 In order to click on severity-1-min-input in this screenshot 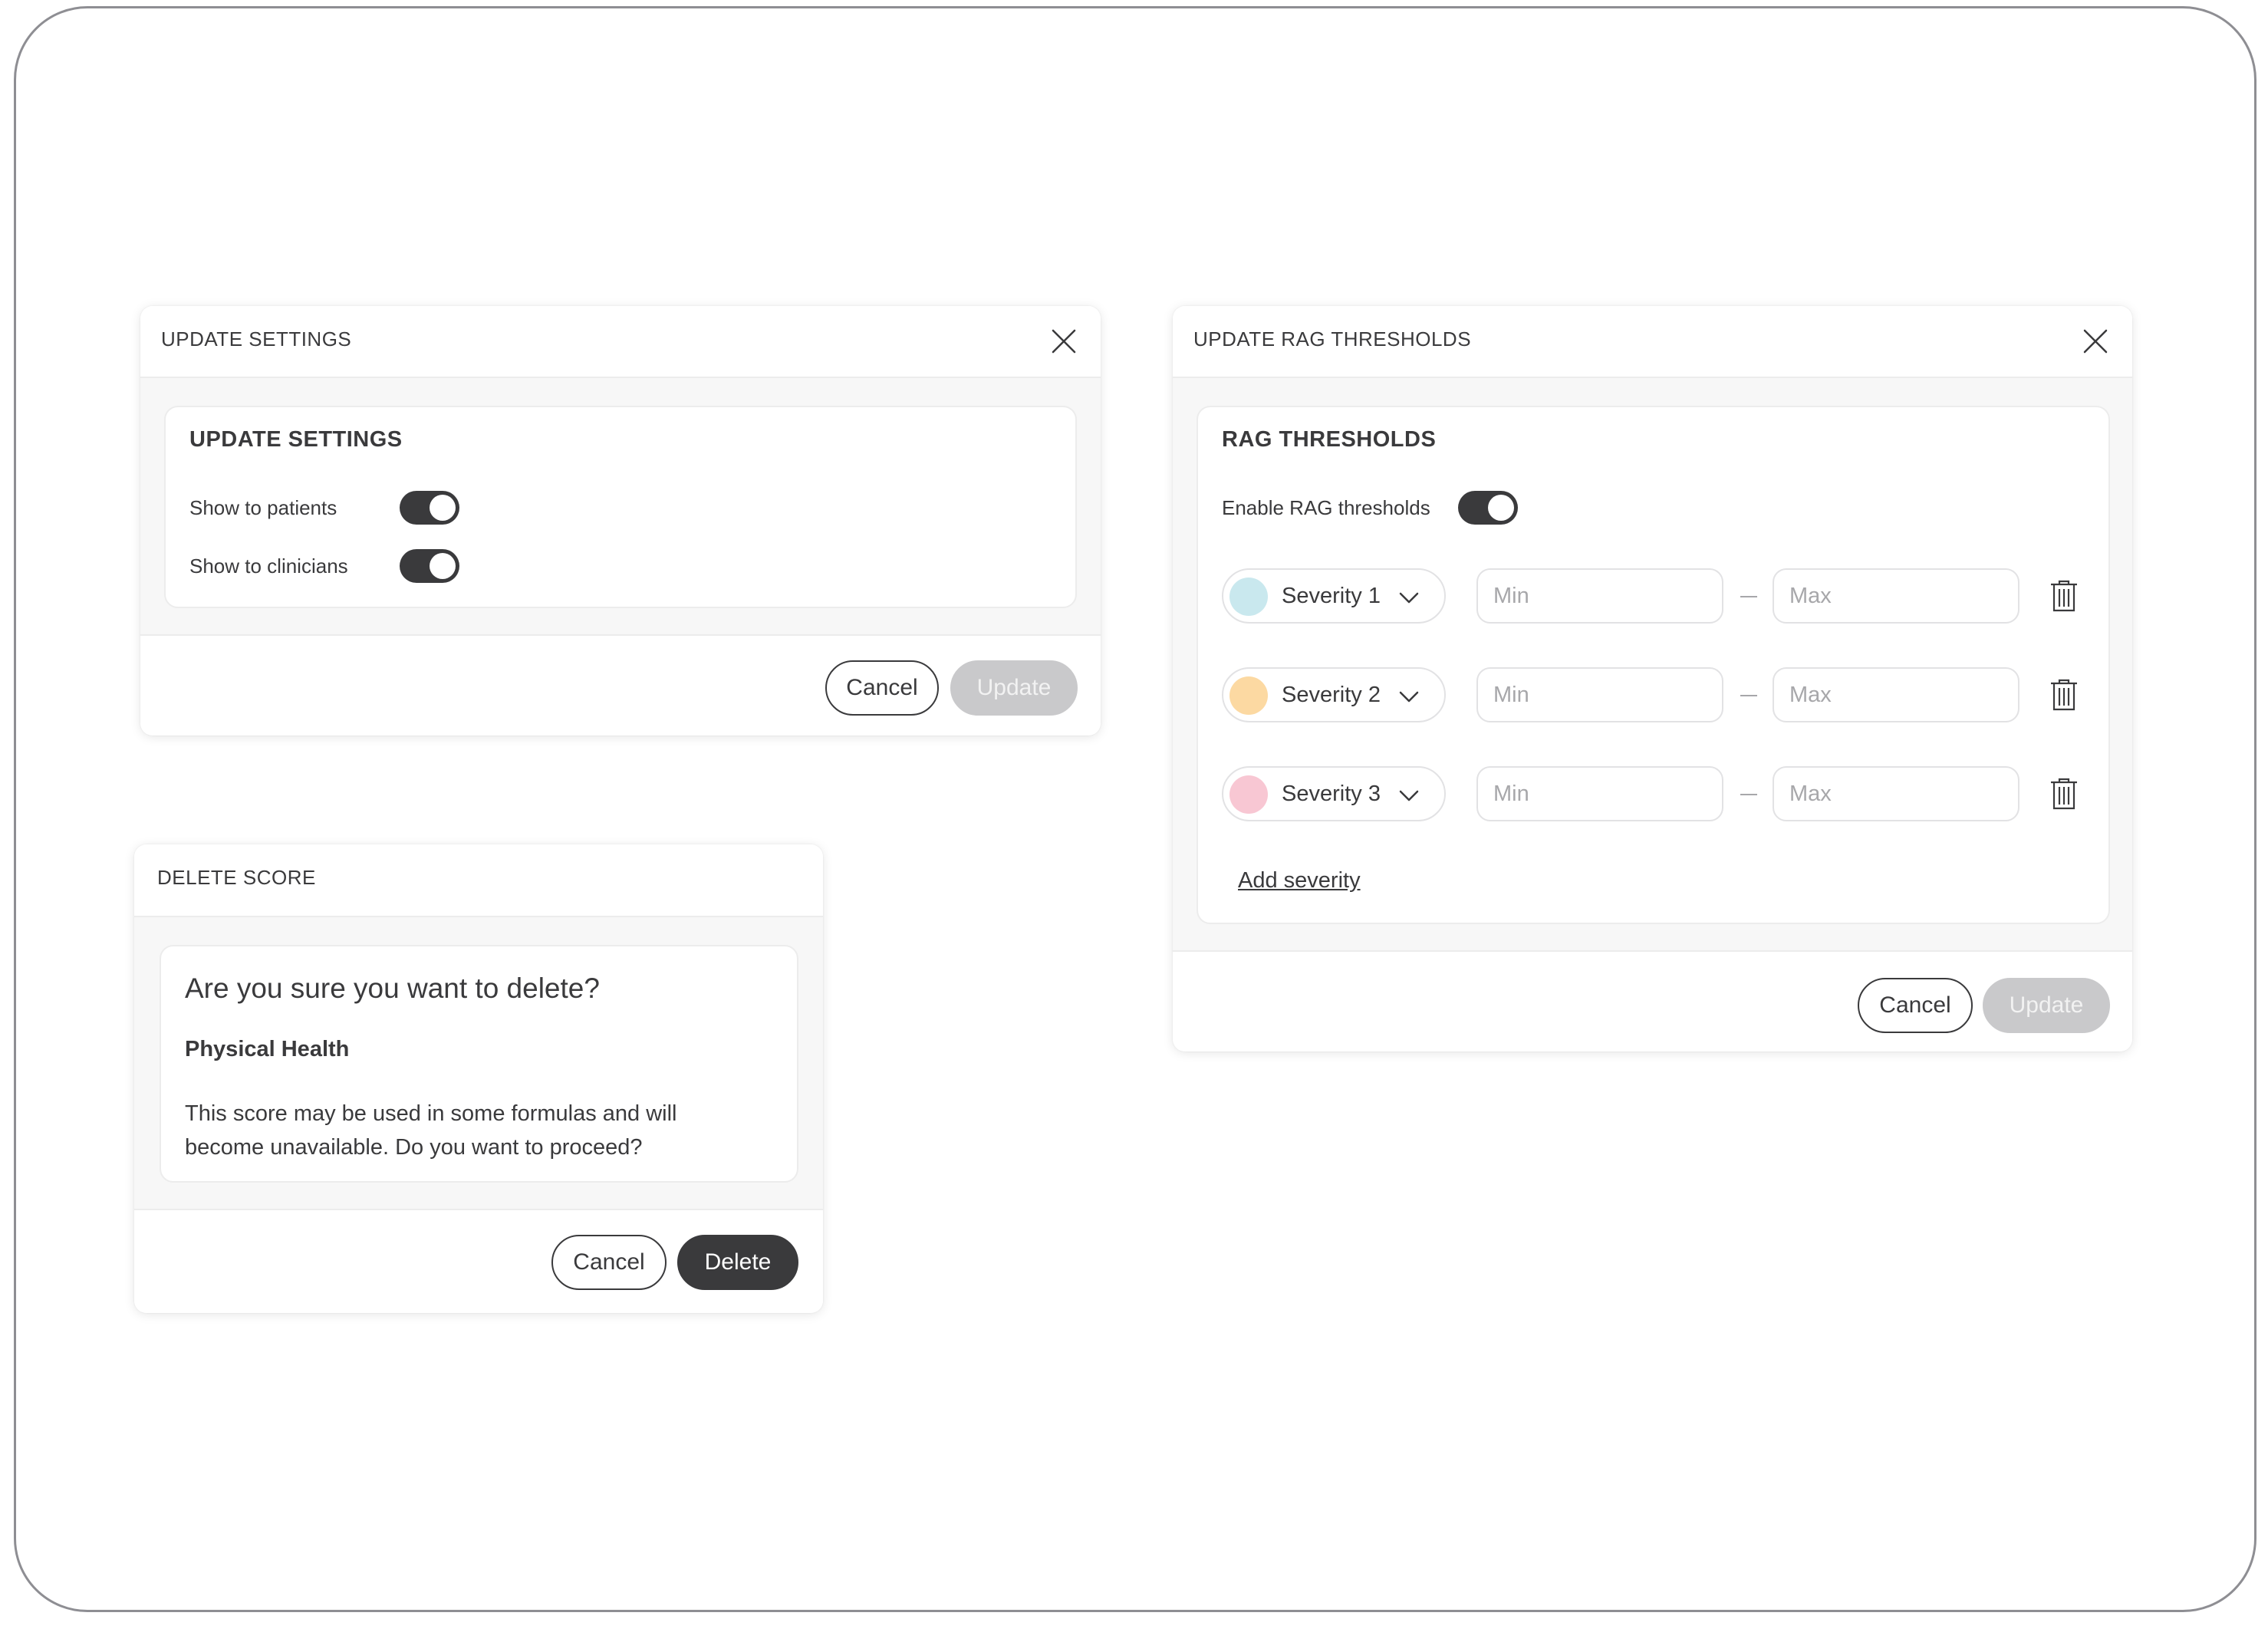, I will do `click(1600, 596)`.